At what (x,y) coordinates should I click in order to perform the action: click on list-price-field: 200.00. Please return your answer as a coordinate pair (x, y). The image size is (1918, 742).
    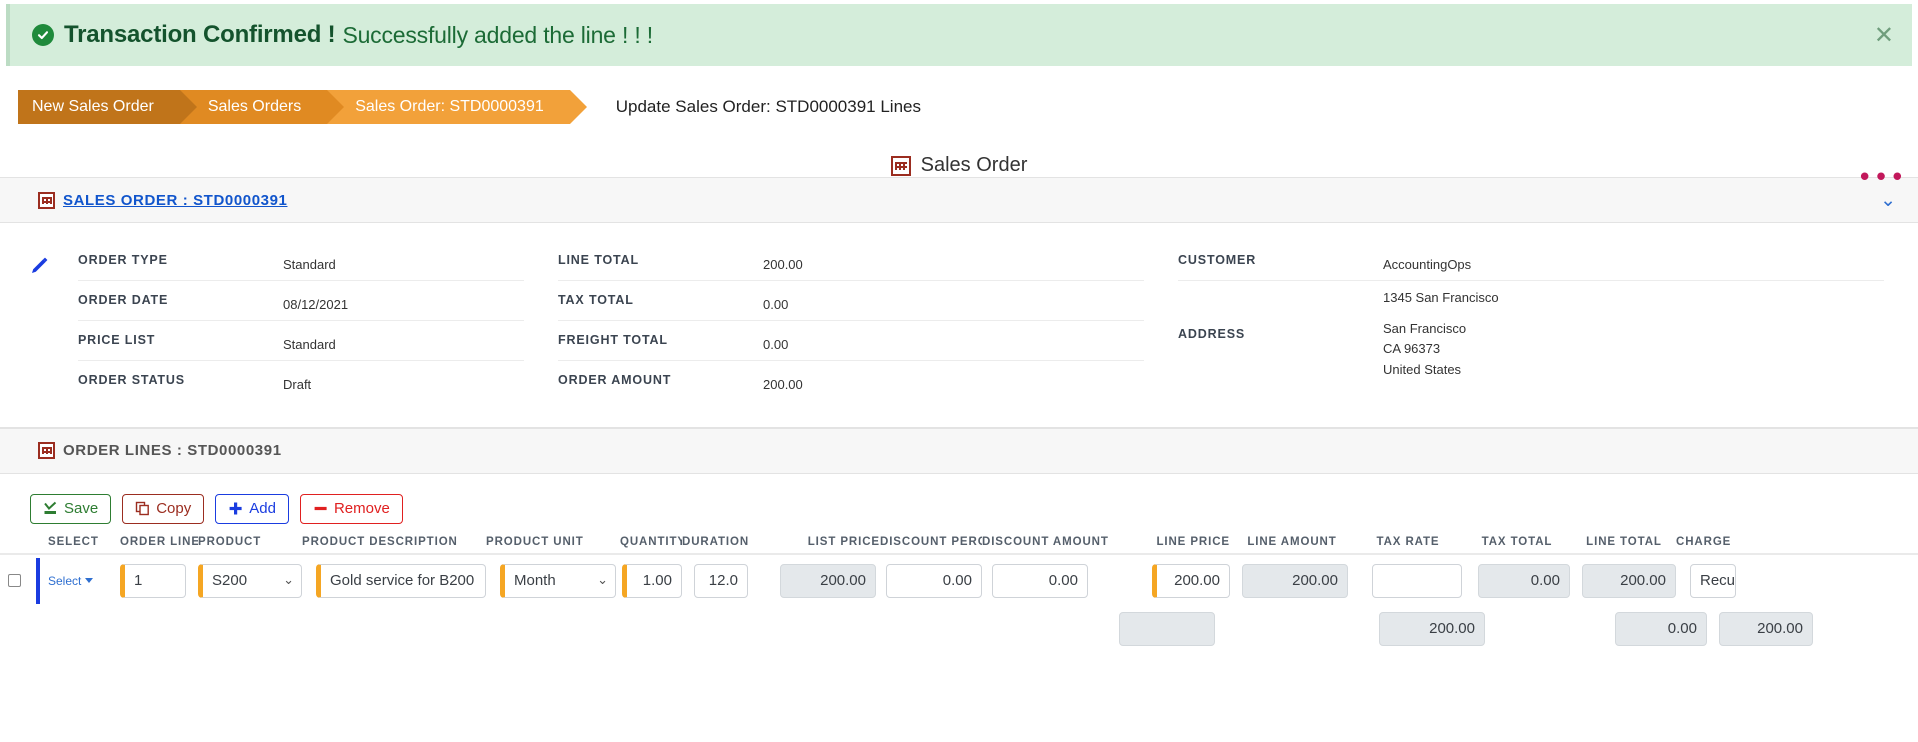
    Looking at the image, I should click on (828, 580).